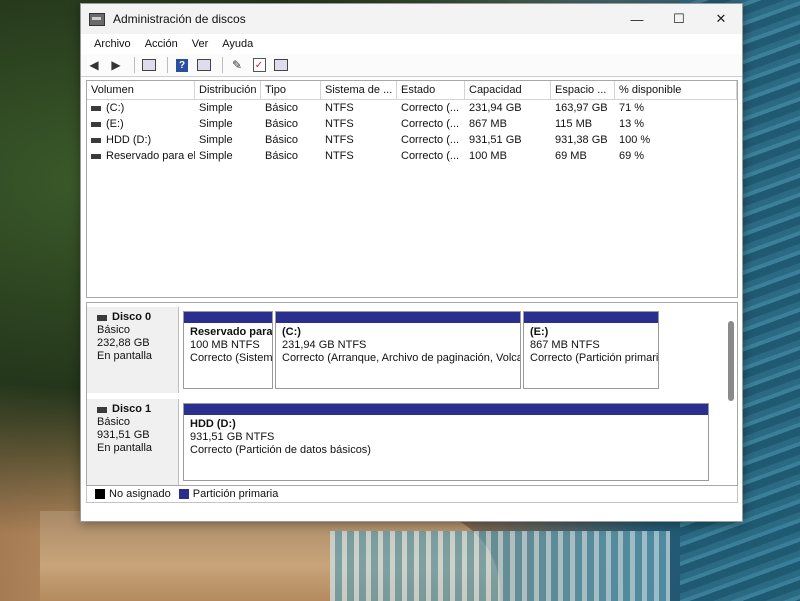 This screenshot has width=800, height=601. Describe the element at coordinates (100, 494) in the screenshot. I see `unallocated-swatch` at that location.